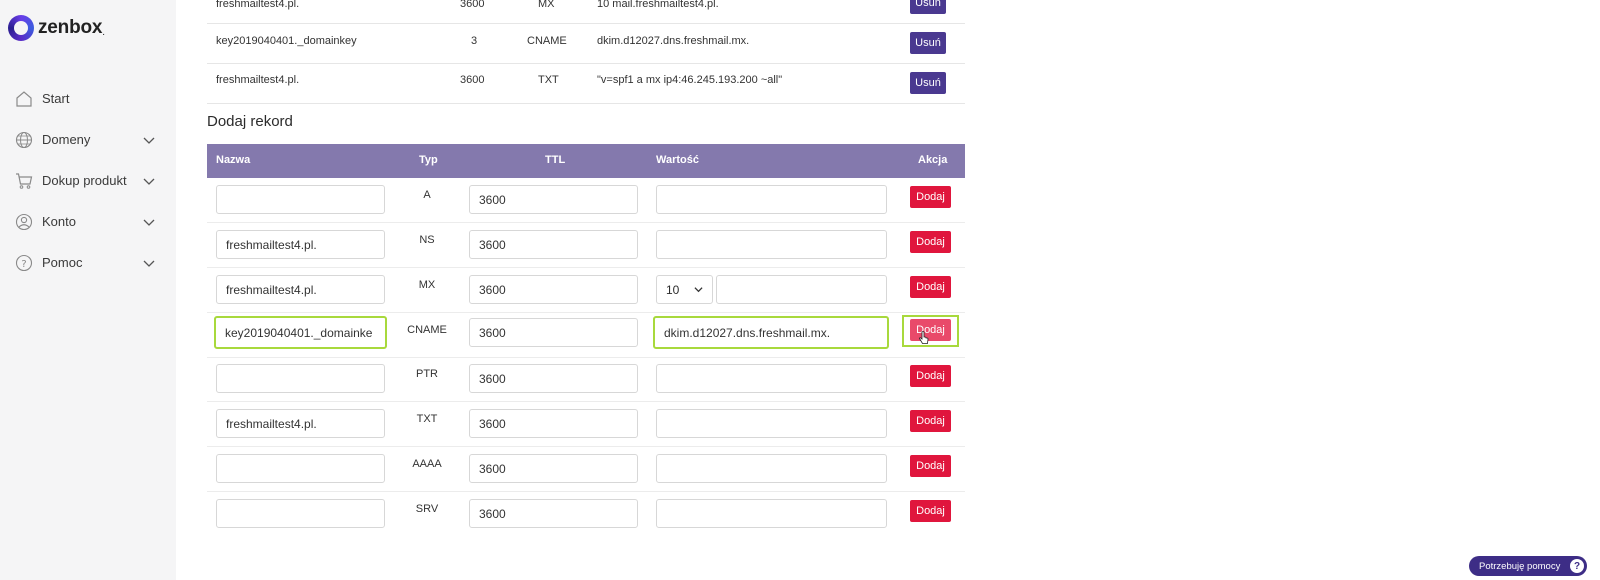 The image size is (1600, 580). What do you see at coordinates (1528, 566) in the screenshot?
I see `help-button: Potrzebuję pomocy ?` at bounding box center [1528, 566].